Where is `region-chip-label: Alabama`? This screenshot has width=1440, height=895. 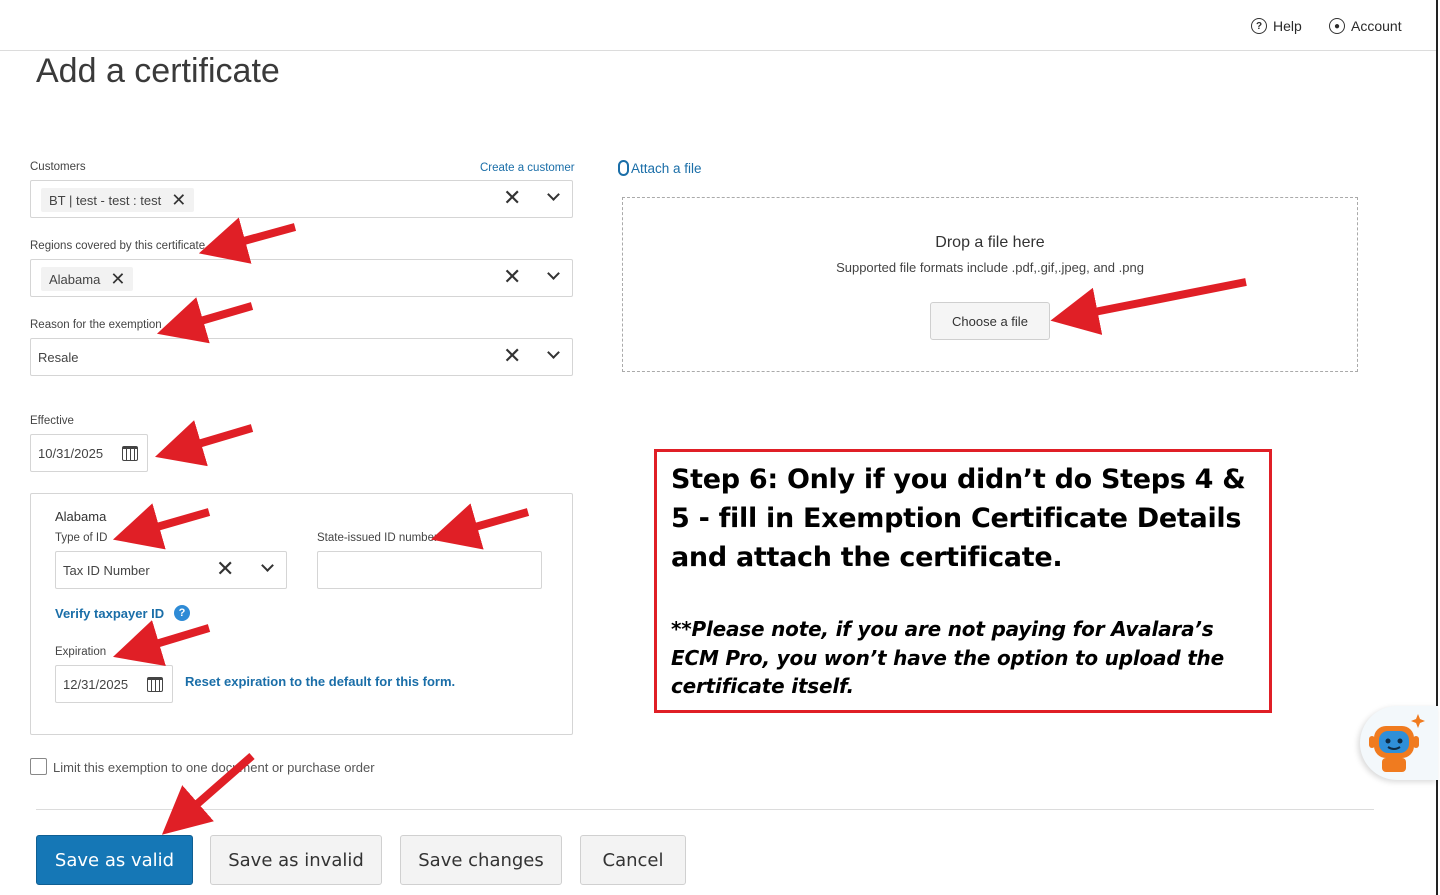
region-chip-label: Alabama is located at coordinates (75, 279).